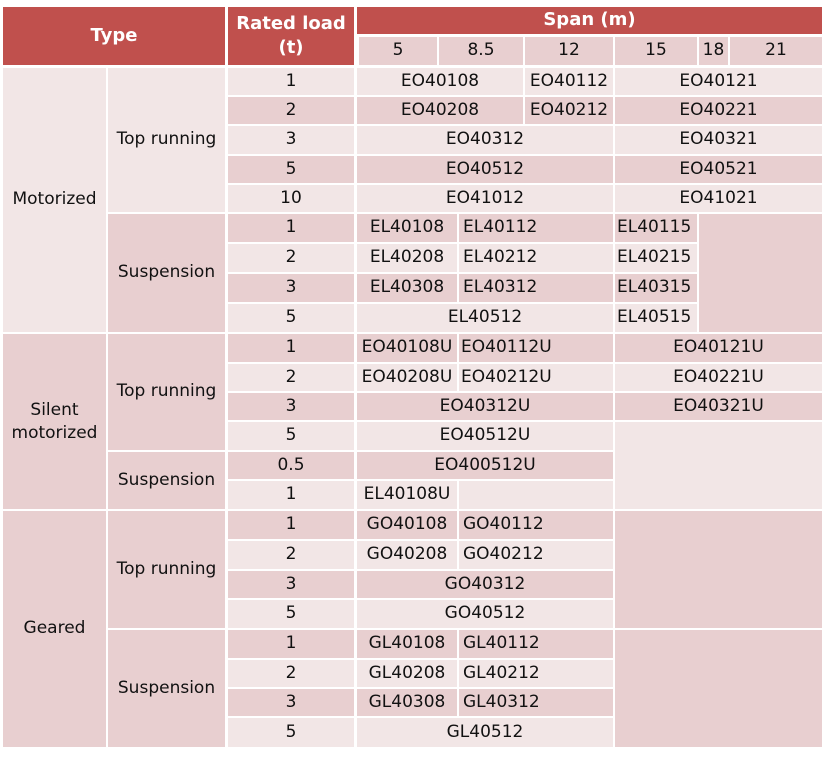 The image size is (828, 762). Describe the element at coordinates (718, 169) in the screenshot. I see `model-code: EO40521` at that location.